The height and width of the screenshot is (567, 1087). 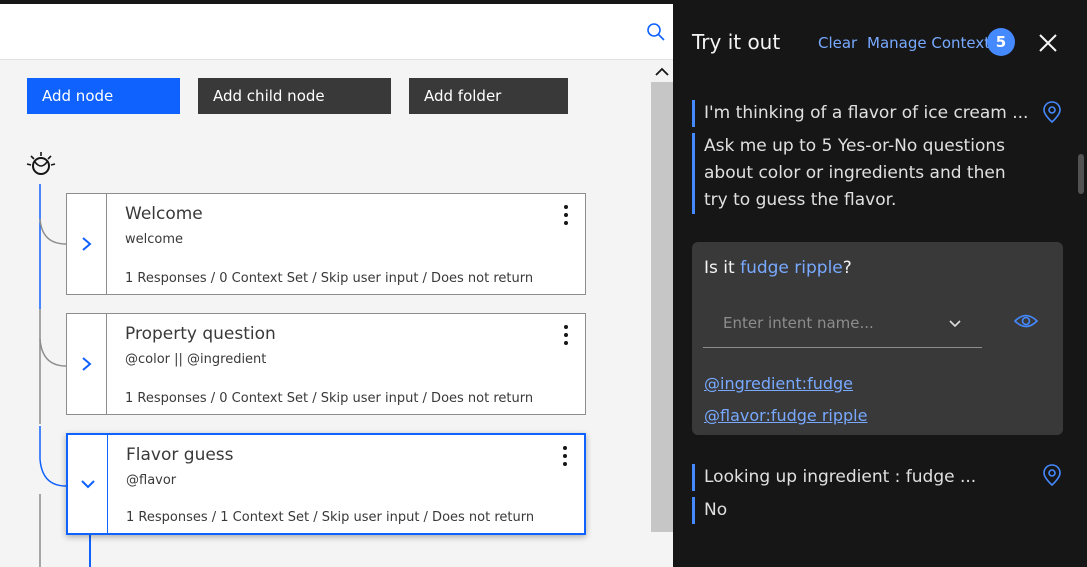 I want to click on watson-icon, so click(x=41, y=163).